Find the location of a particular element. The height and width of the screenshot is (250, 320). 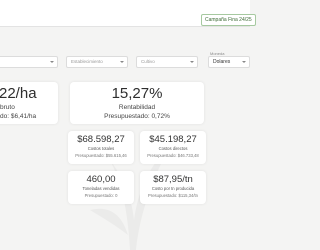

stat-label: Toneladas vendidas is located at coordinates (101, 188).